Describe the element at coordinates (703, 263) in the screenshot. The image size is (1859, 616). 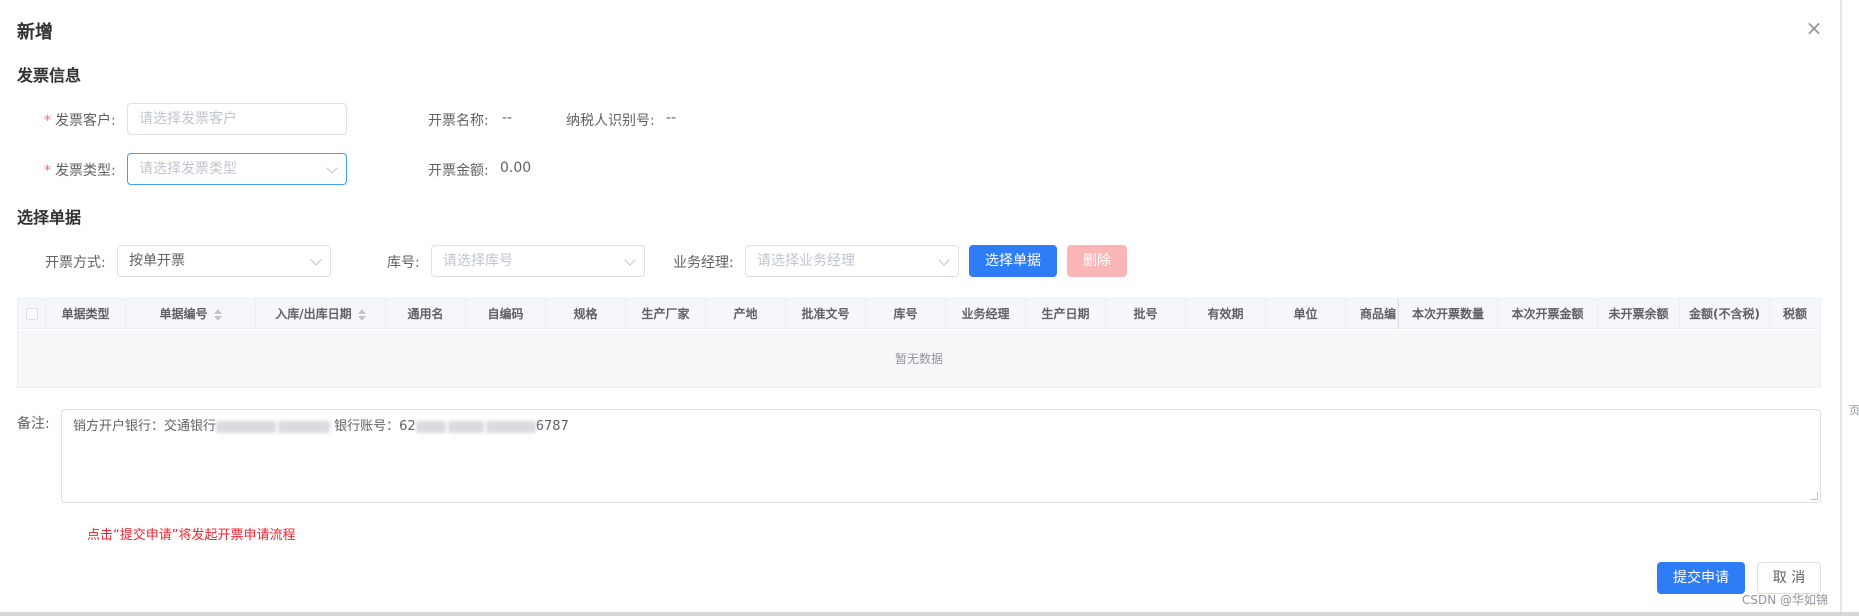
I see `manager-label: 业务经理:` at that location.